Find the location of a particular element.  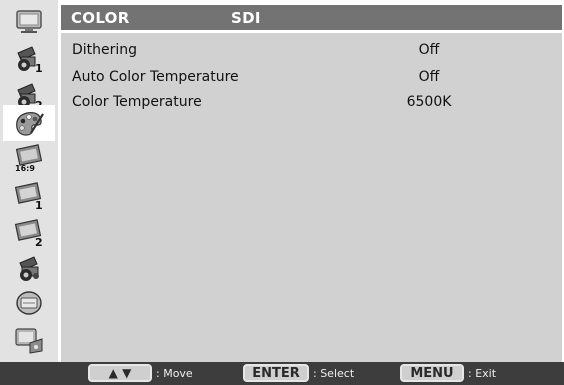

system-icon is located at coordinates (29, 341).